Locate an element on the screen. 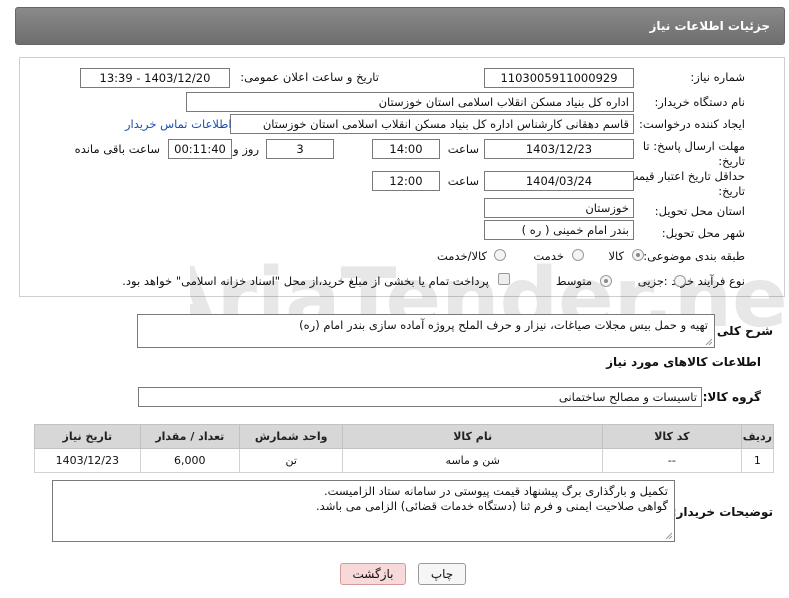 Image resolution: width=789 pixels, height=598 pixels. header-quantity: تعداد / مقدار is located at coordinates (189, 436).